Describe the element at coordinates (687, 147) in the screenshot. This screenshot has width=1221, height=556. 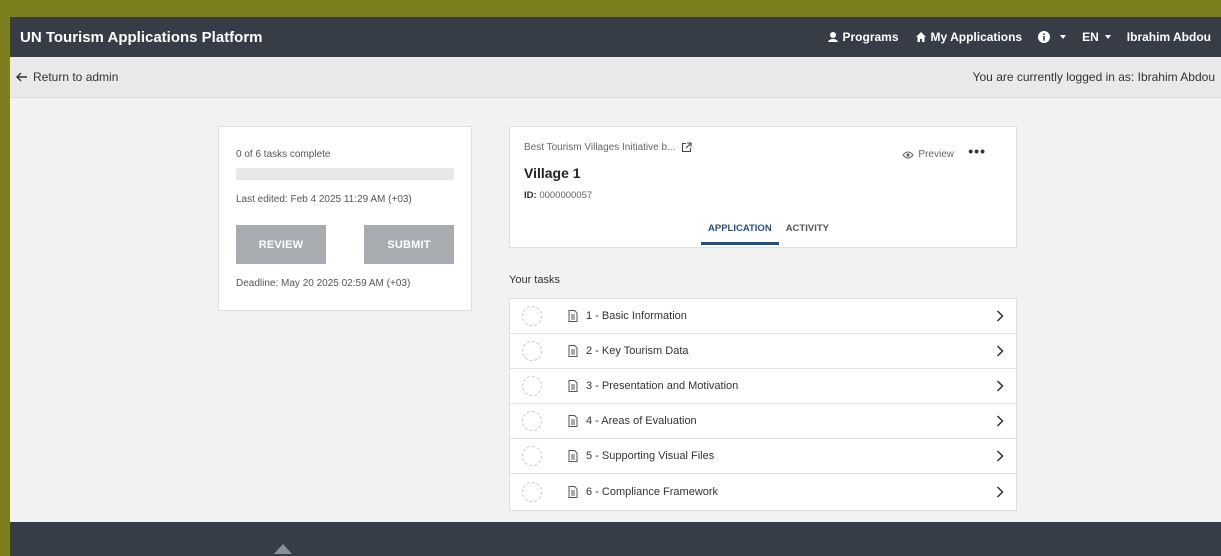
I see `external-link-icon` at that location.